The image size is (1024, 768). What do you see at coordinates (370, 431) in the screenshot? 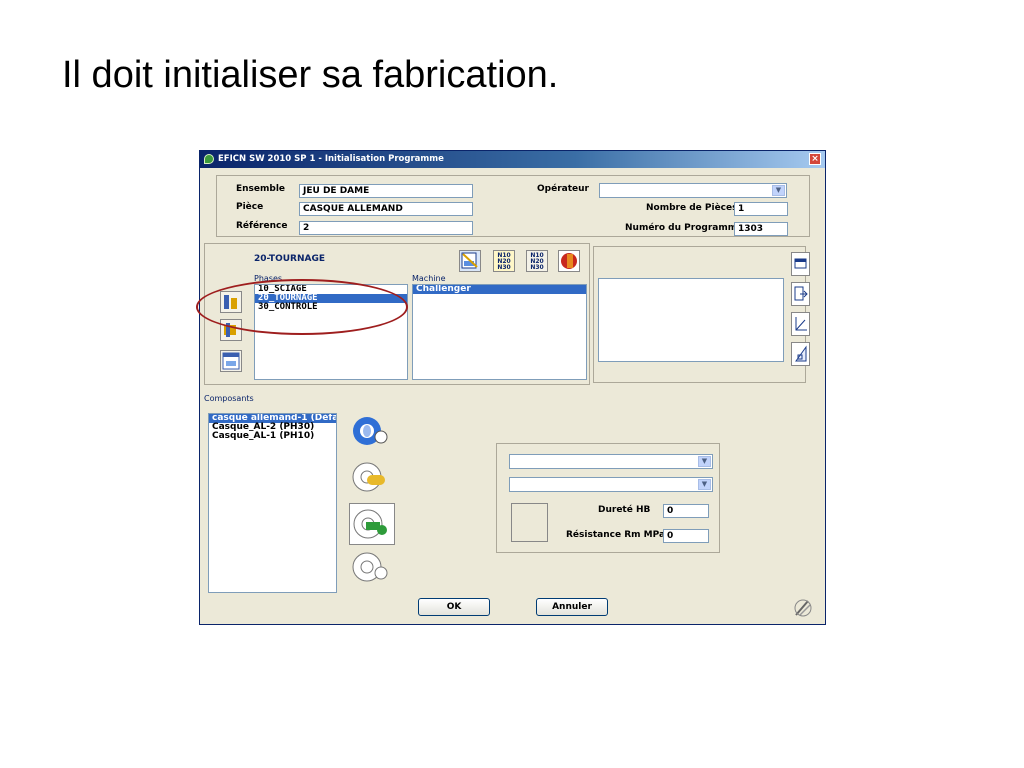
I see `turning-external-icon` at bounding box center [370, 431].